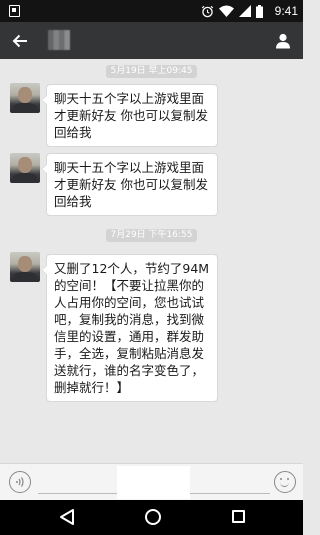  I want to click on recents-square-icon, so click(238, 516).